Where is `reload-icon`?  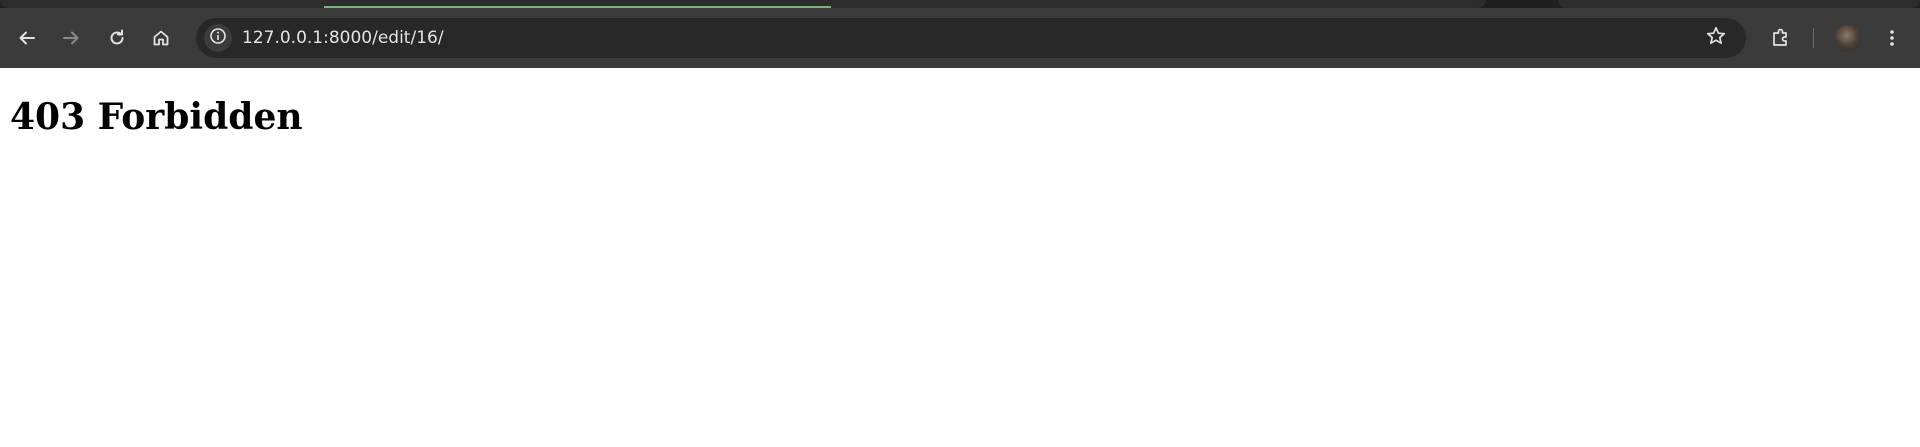
reload-icon is located at coordinates (117, 38).